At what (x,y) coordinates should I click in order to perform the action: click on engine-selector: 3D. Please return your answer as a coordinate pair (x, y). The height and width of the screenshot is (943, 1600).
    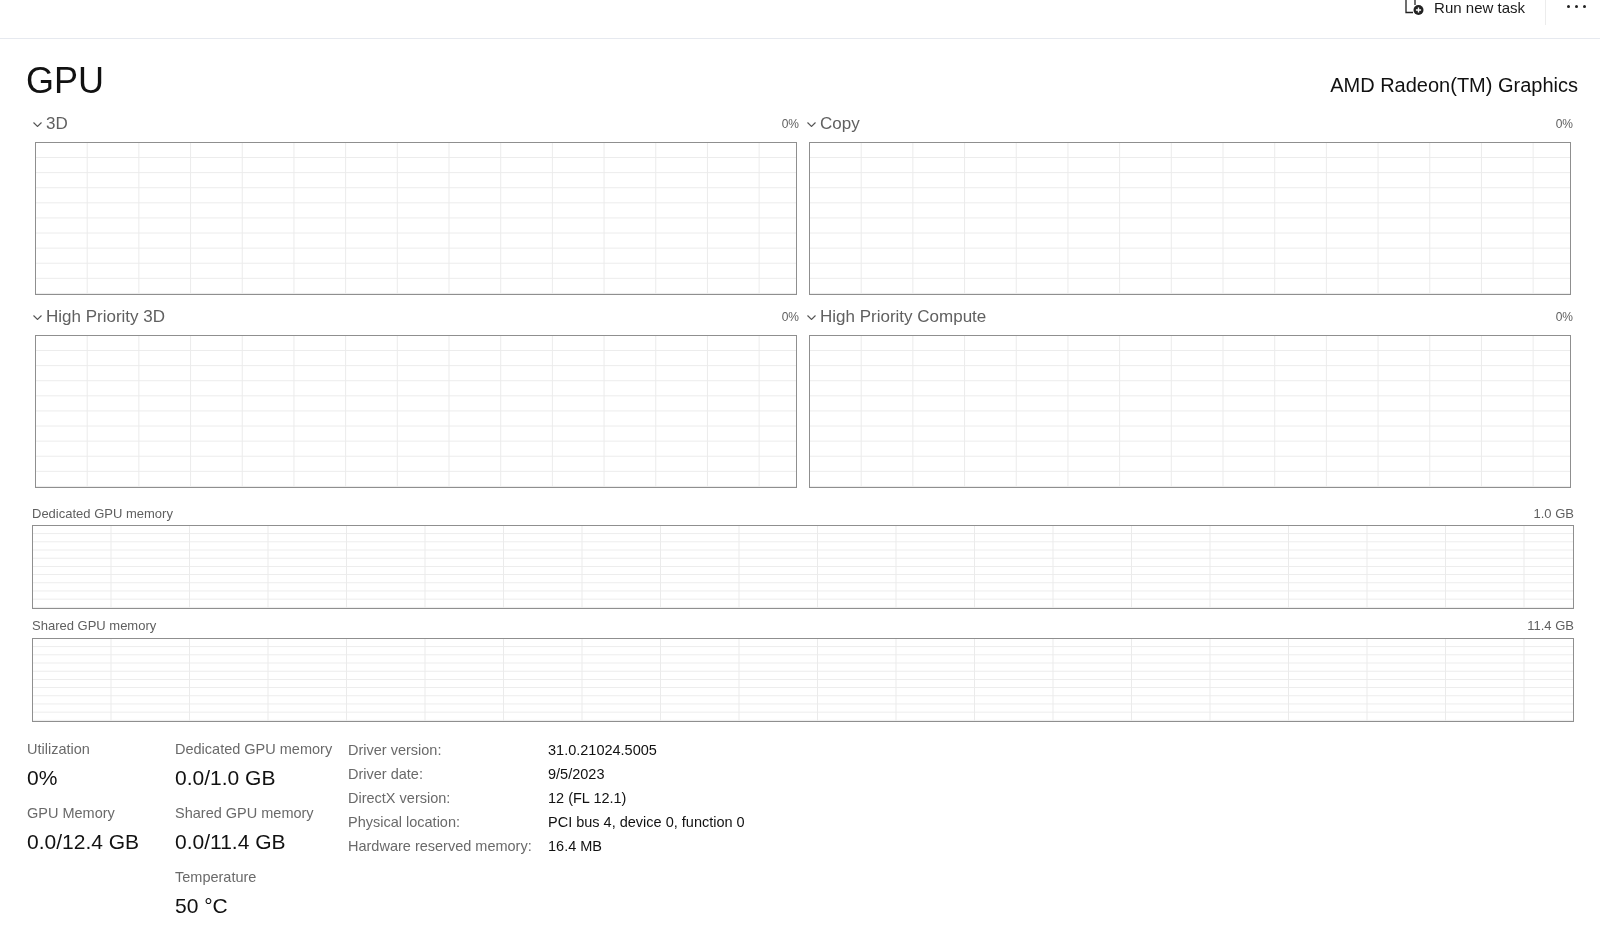
    Looking at the image, I should click on (50, 124).